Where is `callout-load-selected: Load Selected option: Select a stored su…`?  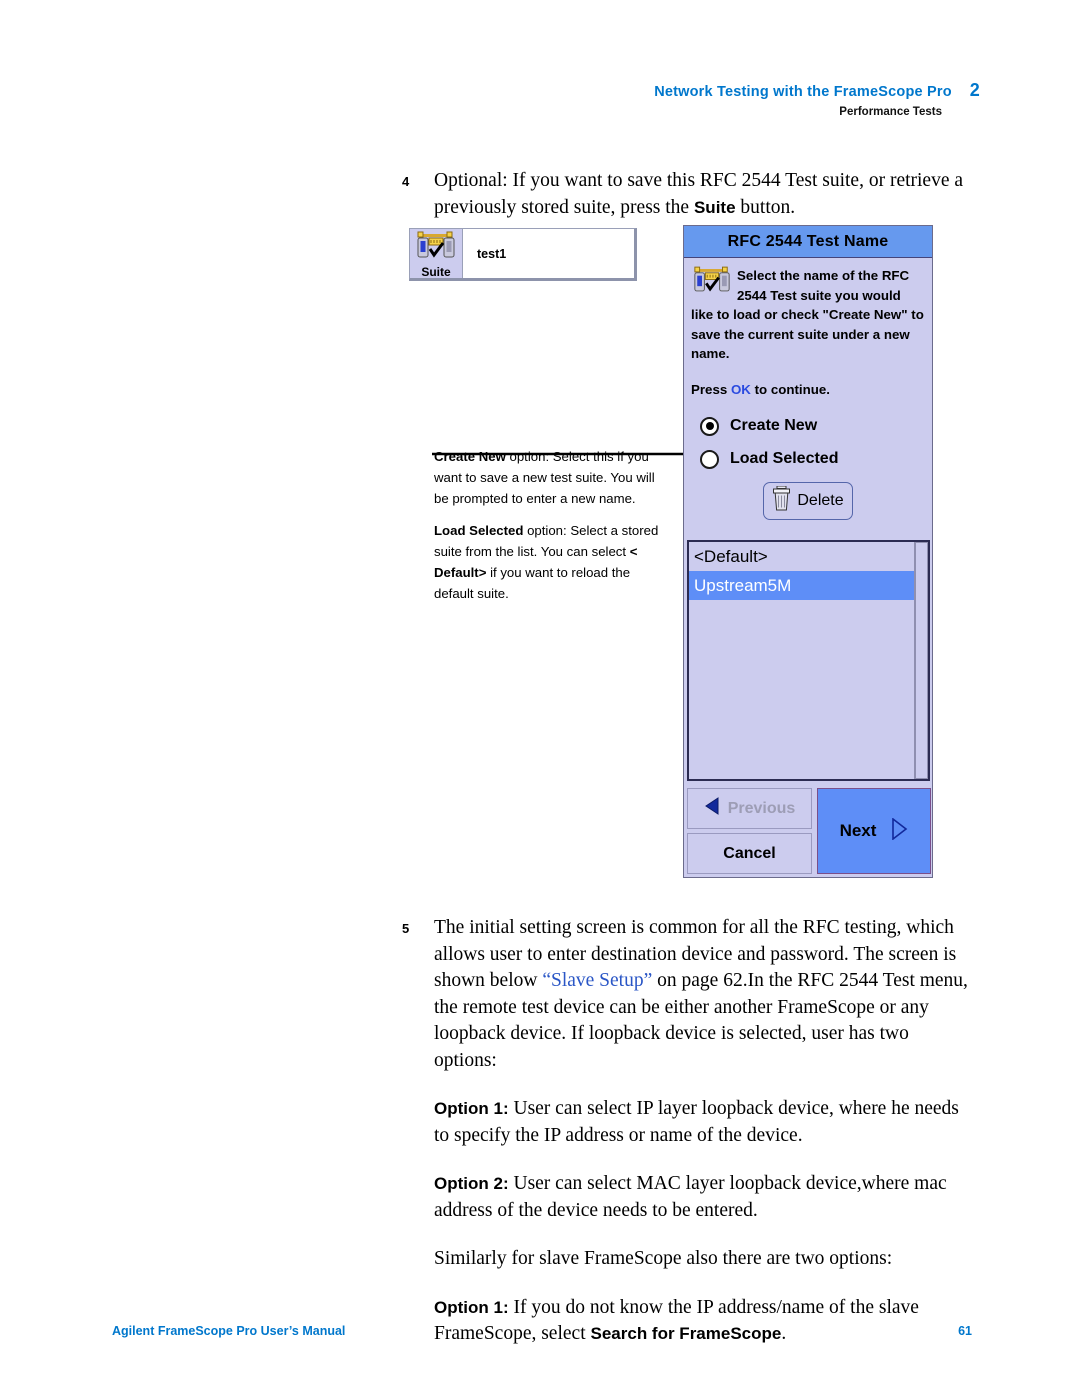 callout-load-selected: Load Selected option: Select a stored su… is located at coordinates (548, 562).